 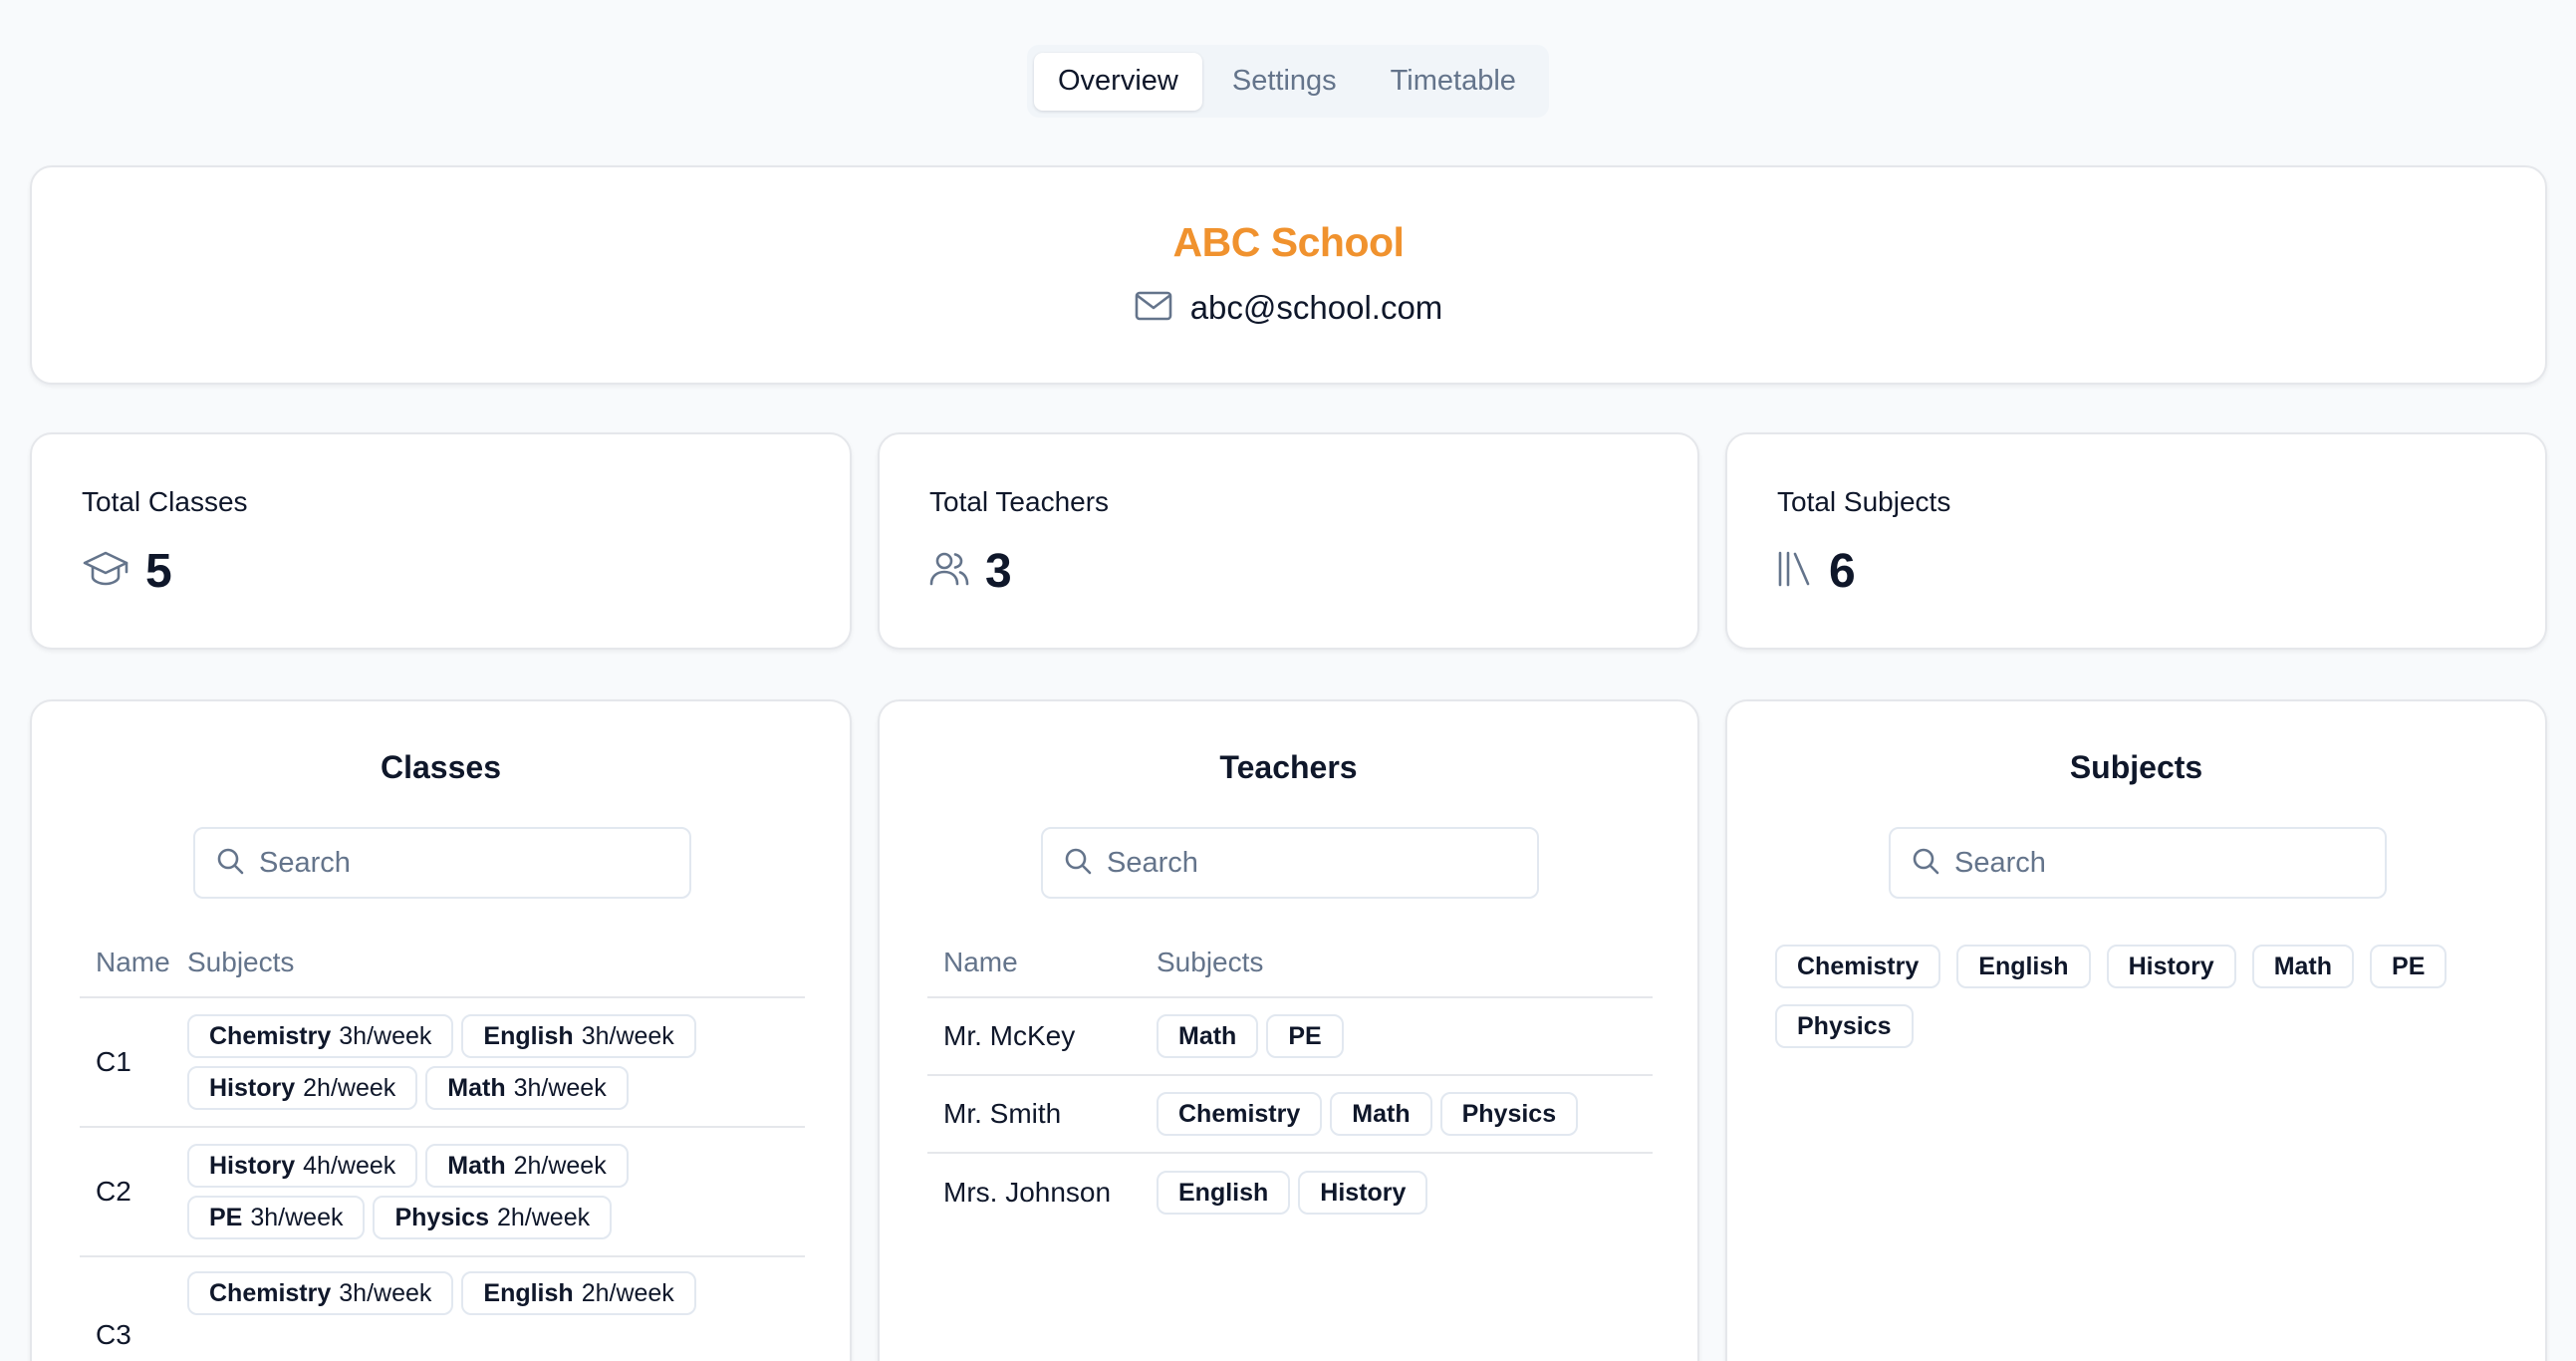 What do you see at coordinates (527, 1088) in the screenshot?
I see `subject-chip: Math 3h/week` at bounding box center [527, 1088].